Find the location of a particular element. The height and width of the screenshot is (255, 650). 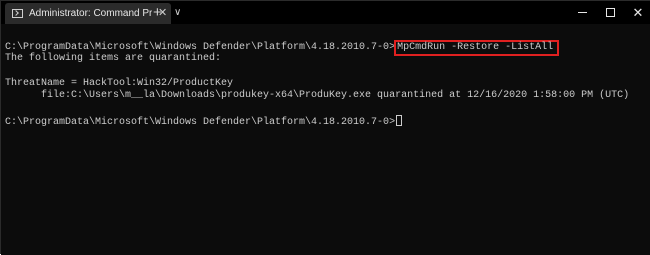

maximize-icon is located at coordinates (610, 12).